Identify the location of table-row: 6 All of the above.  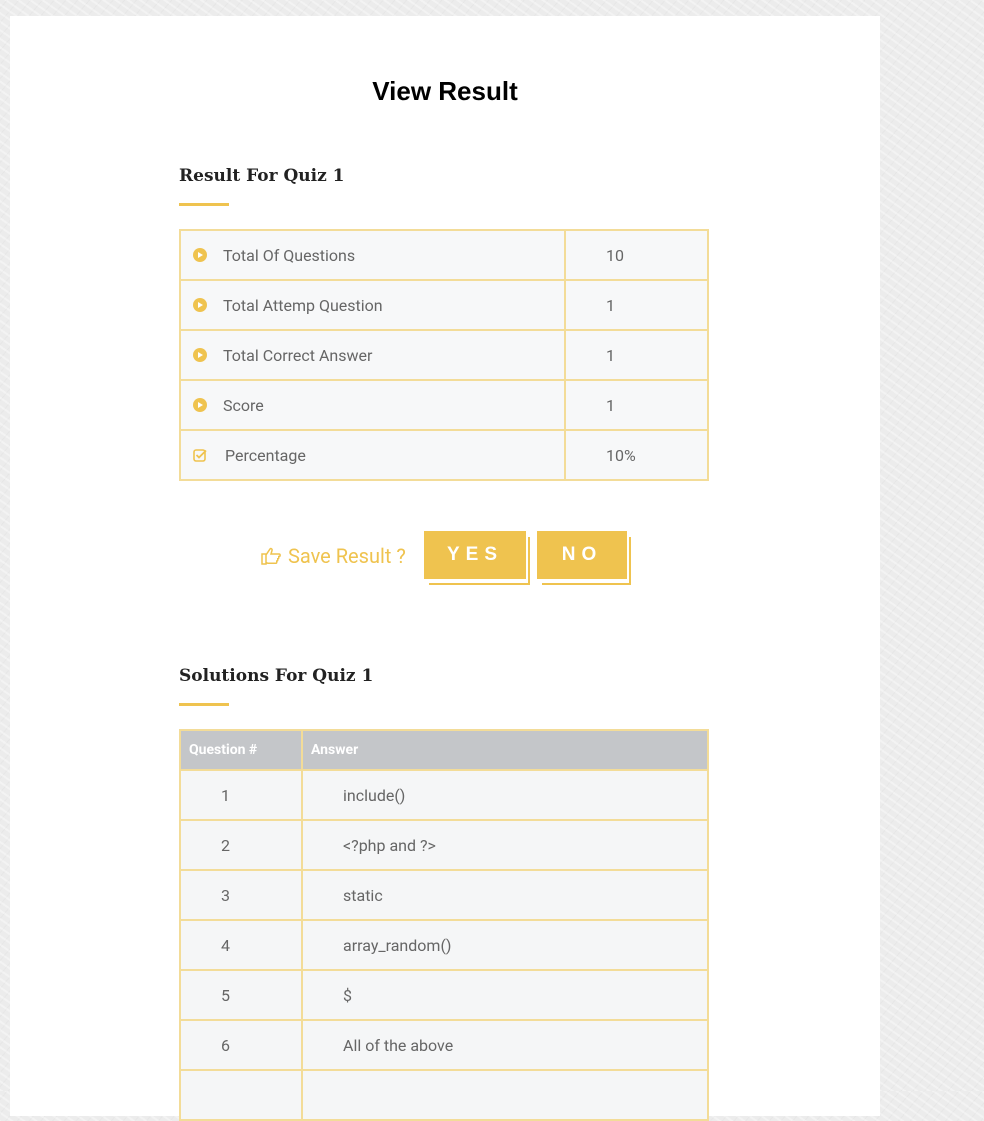
(444, 1045).